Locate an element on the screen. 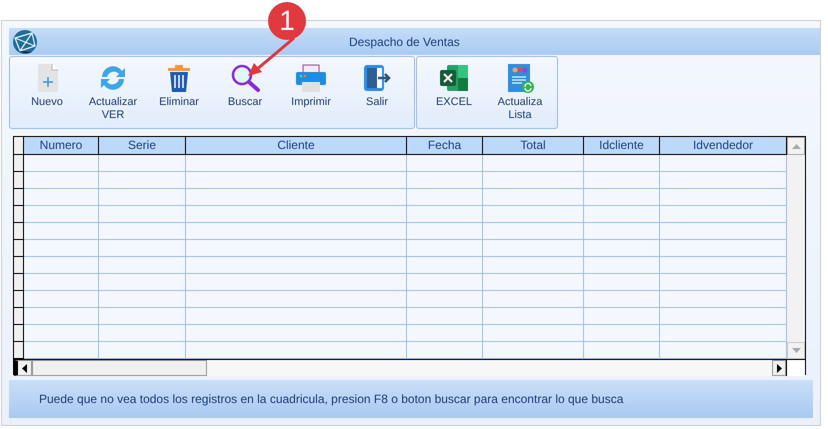  annotation-badge: 1 is located at coordinates (287, 21).